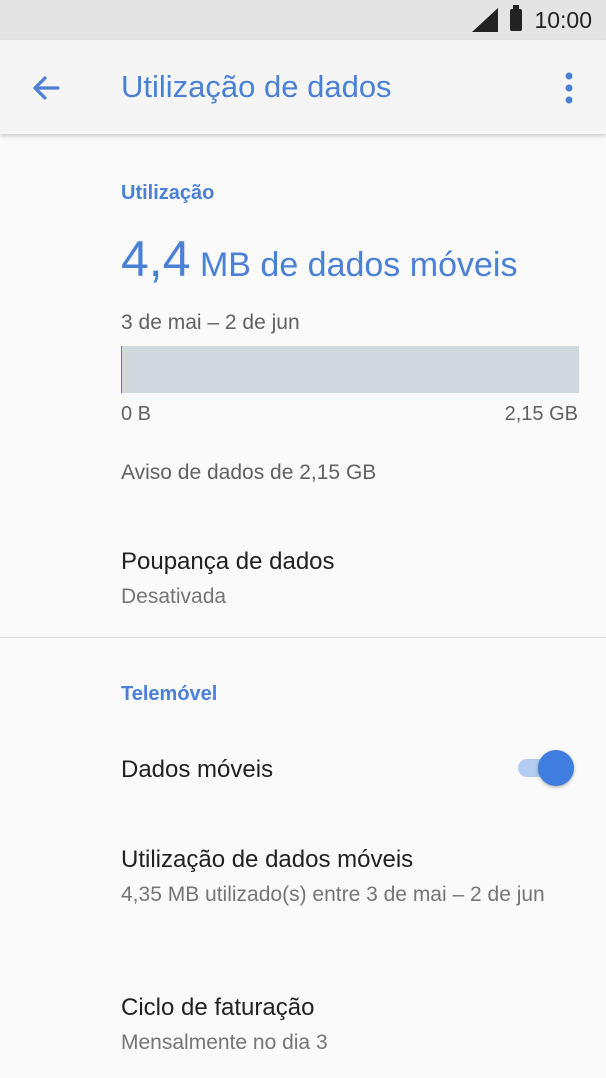  Describe the element at coordinates (303, 577) in the screenshot. I see `data-saver-row: Poupança de dados Desativada` at that location.